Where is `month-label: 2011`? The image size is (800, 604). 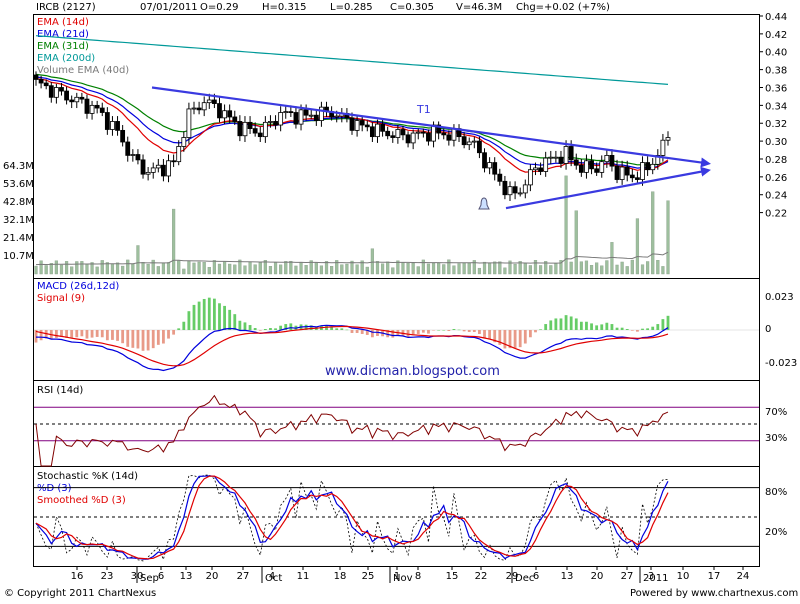 month-label: 2011 is located at coordinates (655, 578).